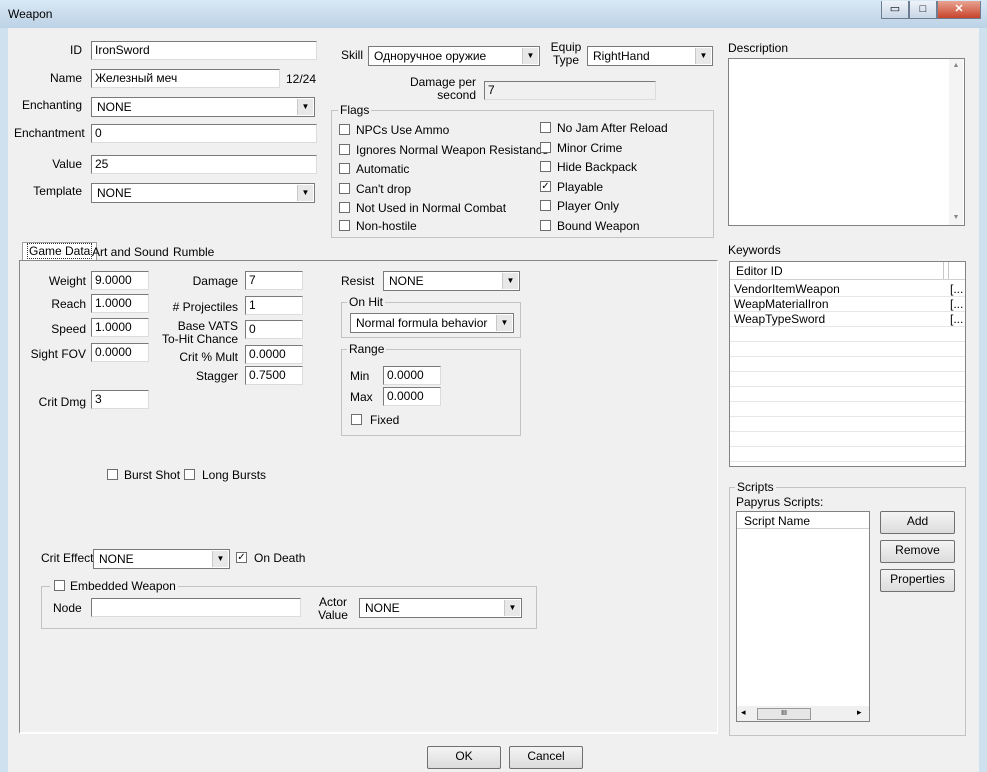 Image resolution: width=987 pixels, height=772 pixels. I want to click on damage-input: 7, so click(274, 280).